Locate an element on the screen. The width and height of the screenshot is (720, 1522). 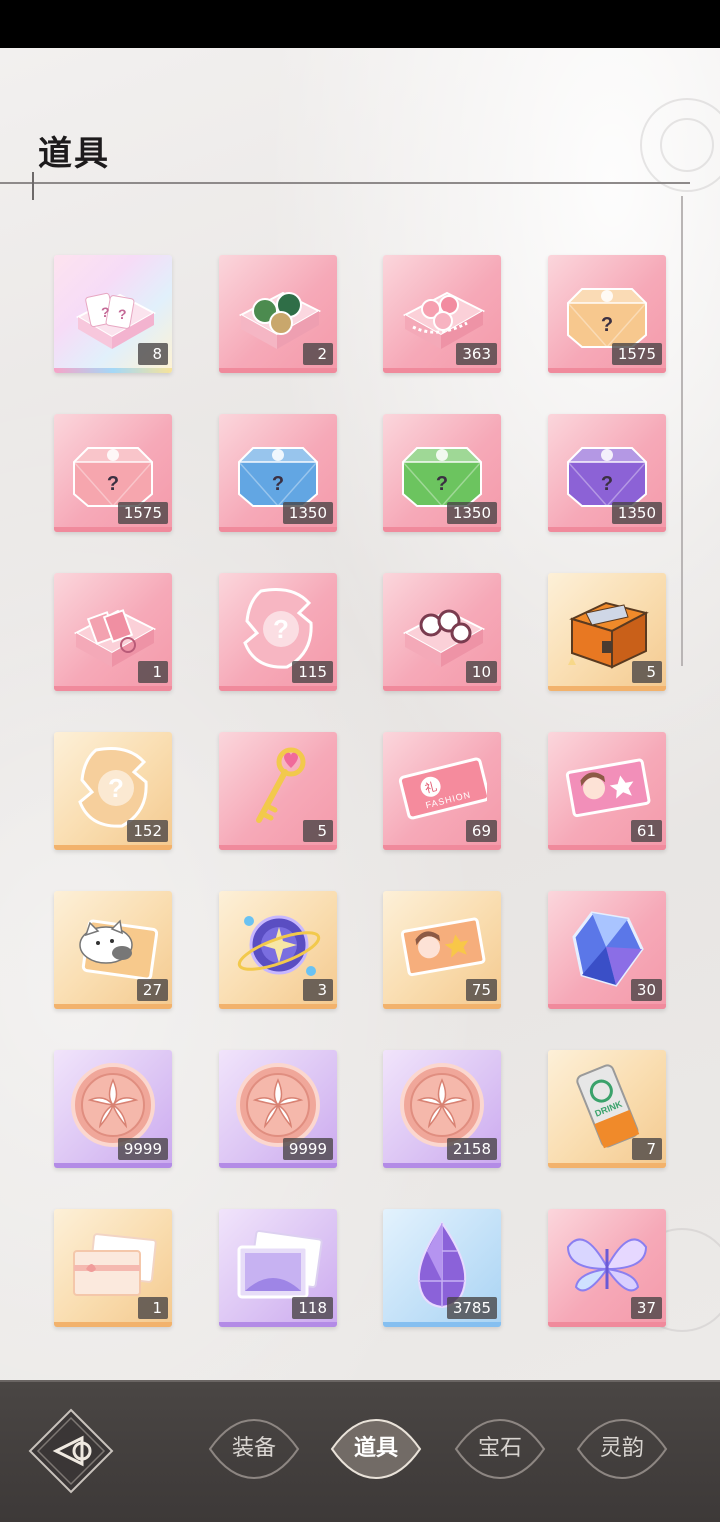
item-count: 118 is located at coordinates (312, 1308).